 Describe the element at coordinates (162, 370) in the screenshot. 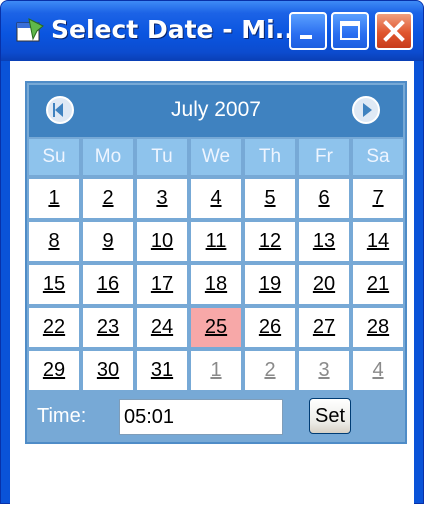

I see `day-cell: 31` at that location.